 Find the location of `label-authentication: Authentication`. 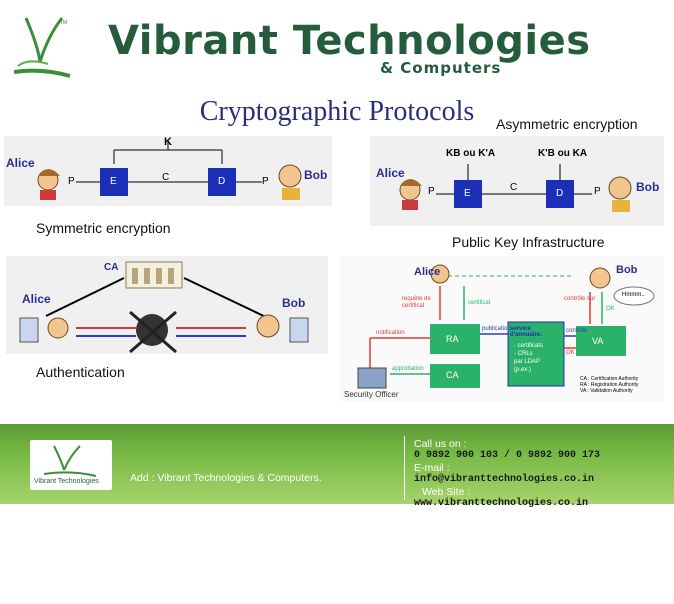

label-authentication: Authentication is located at coordinates (80, 372).